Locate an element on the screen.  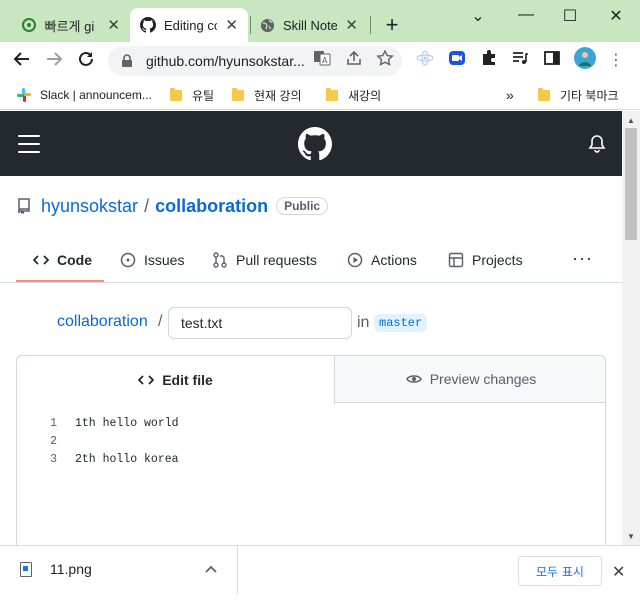
close-window-button: ✕ is located at coordinates (616, 16).